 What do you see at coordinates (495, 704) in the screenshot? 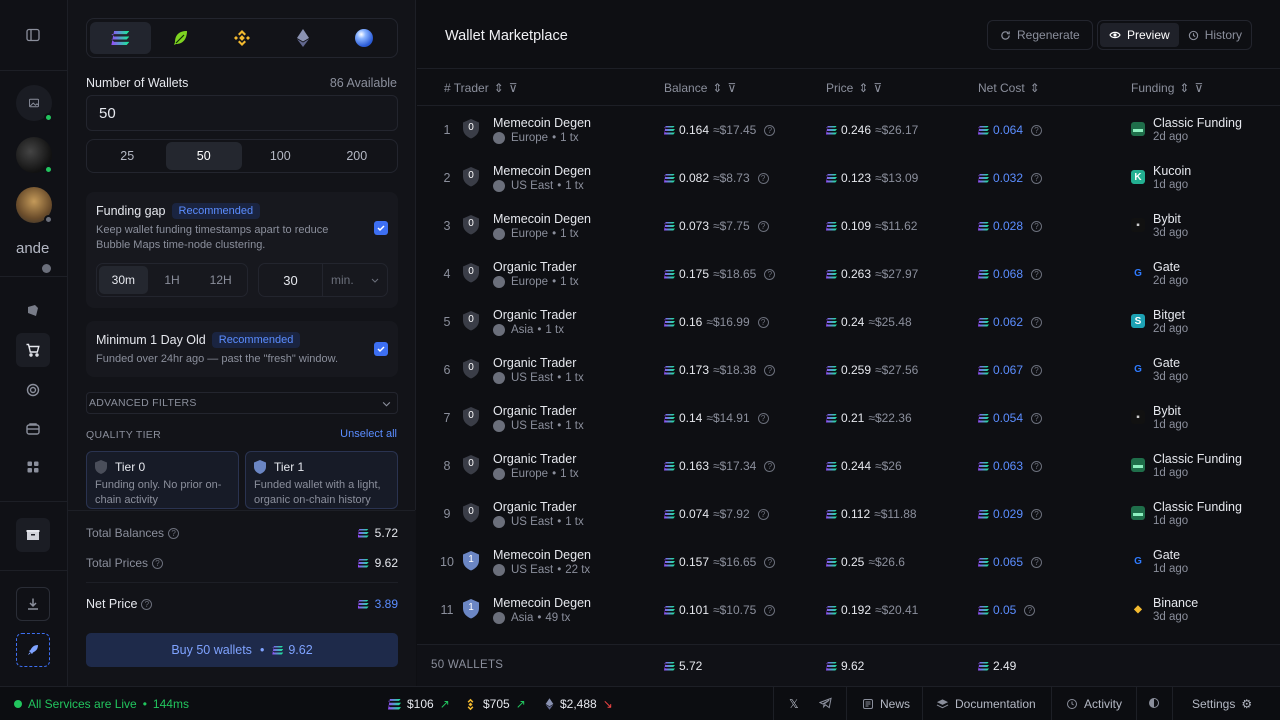
I see `bnb-ticker: $705 ↗` at bounding box center [495, 704].